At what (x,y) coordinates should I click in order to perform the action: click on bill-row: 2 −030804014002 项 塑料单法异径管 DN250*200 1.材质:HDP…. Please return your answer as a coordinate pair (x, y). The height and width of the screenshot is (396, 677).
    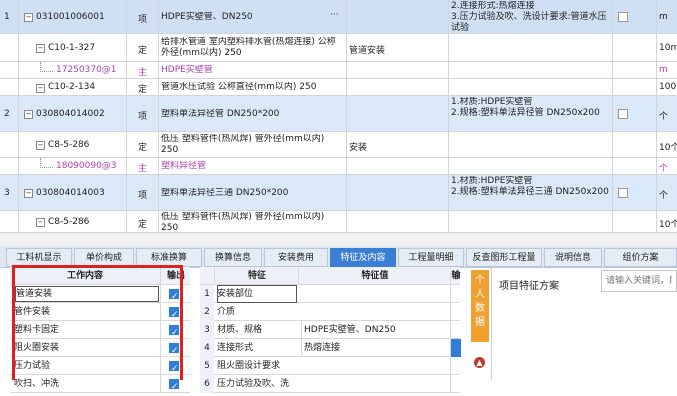
    Looking at the image, I should click on (338, 114).